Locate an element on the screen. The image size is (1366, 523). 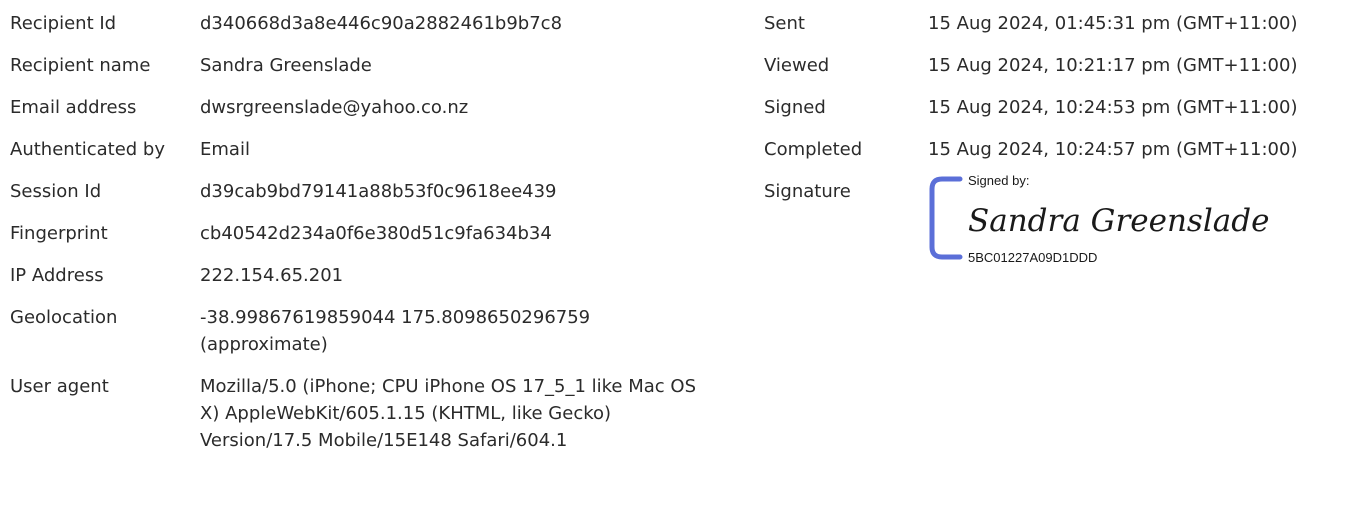
row-email-address: Email address dwsrgreenslade@yahoo.co.nz is located at coordinates (360, 107).